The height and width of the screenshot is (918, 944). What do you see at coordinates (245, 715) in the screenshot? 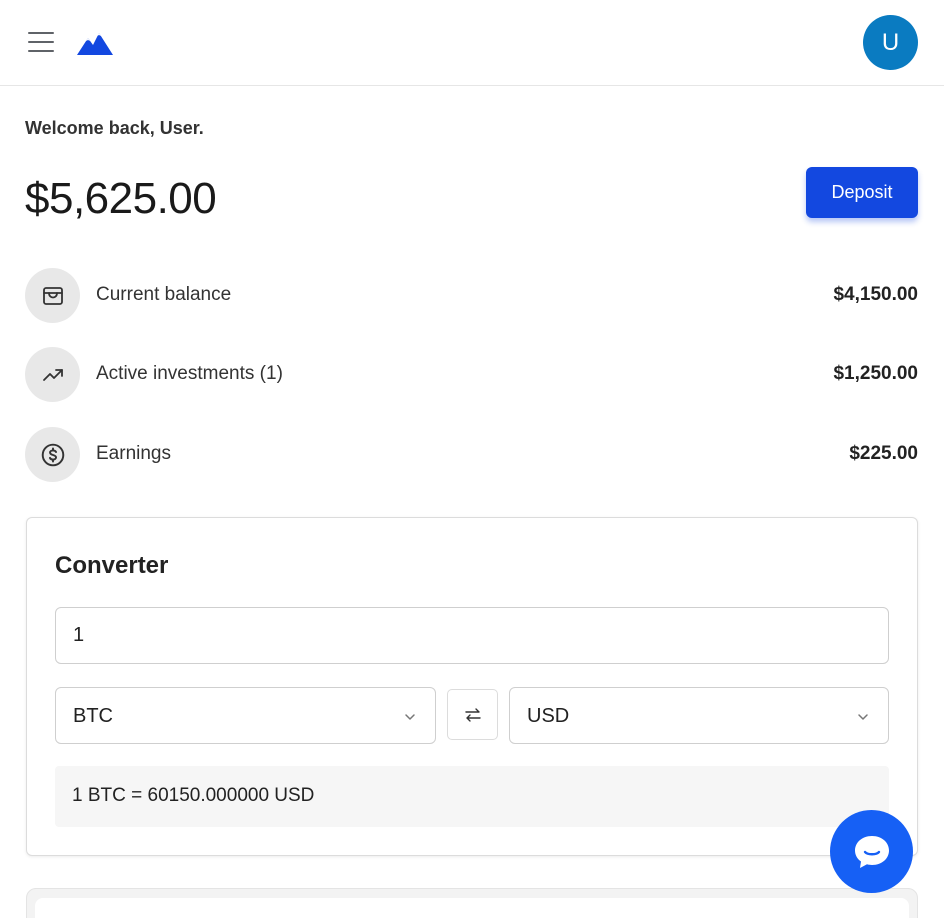
I see `from-currency-select: BTC` at bounding box center [245, 715].